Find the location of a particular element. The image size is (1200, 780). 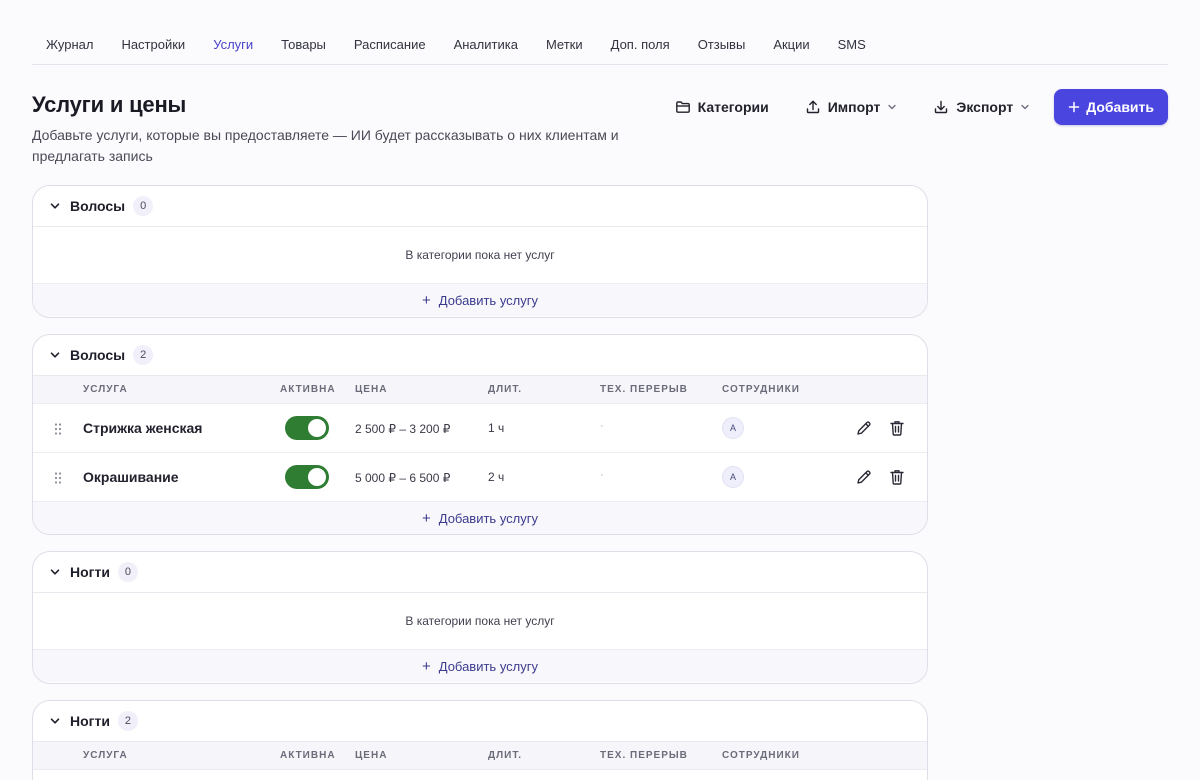

service-price: 5 000 ₽ – 6 500 ₽ is located at coordinates (403, 478).